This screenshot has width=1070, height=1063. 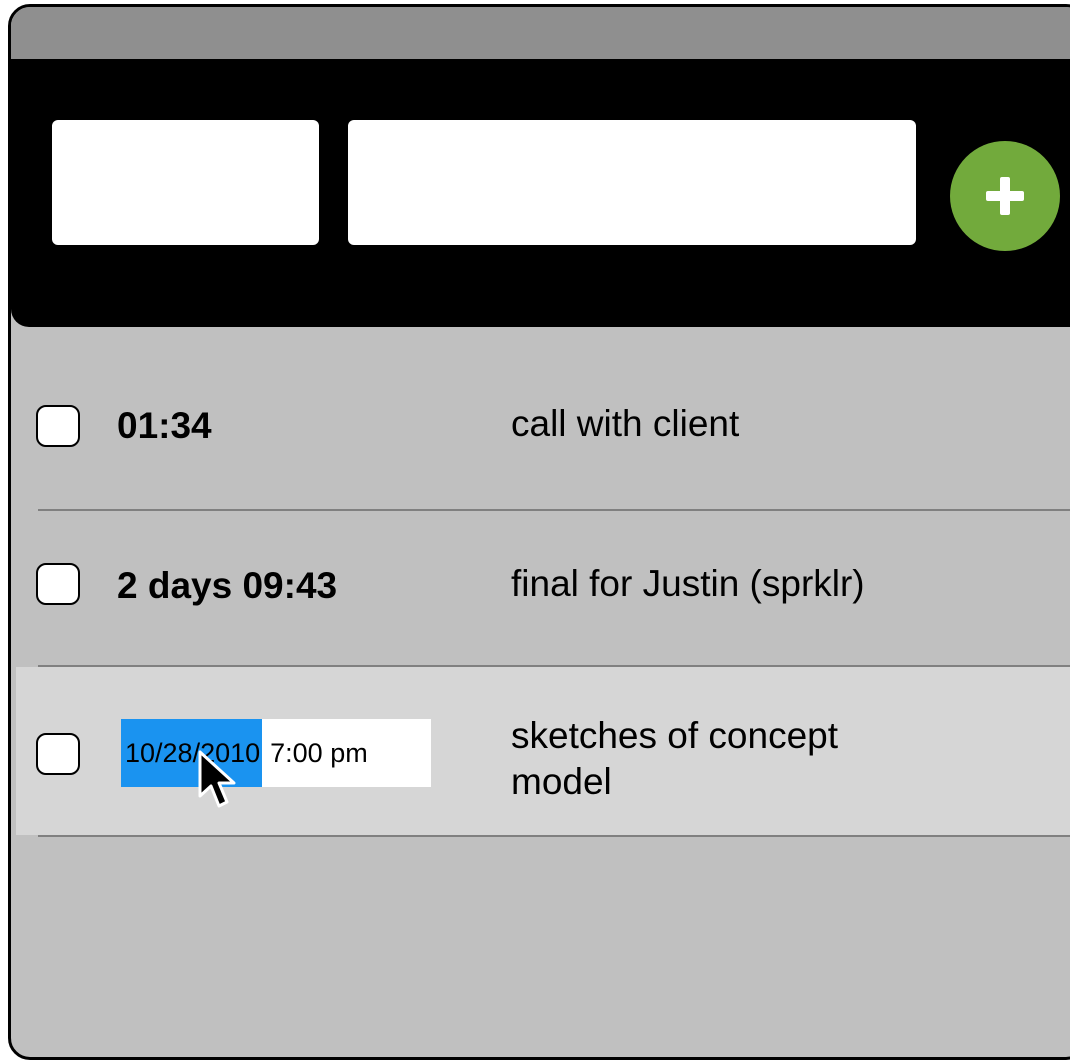 I want to click on task-title-line-1: sketches of concept, so click(x=675, y=735).